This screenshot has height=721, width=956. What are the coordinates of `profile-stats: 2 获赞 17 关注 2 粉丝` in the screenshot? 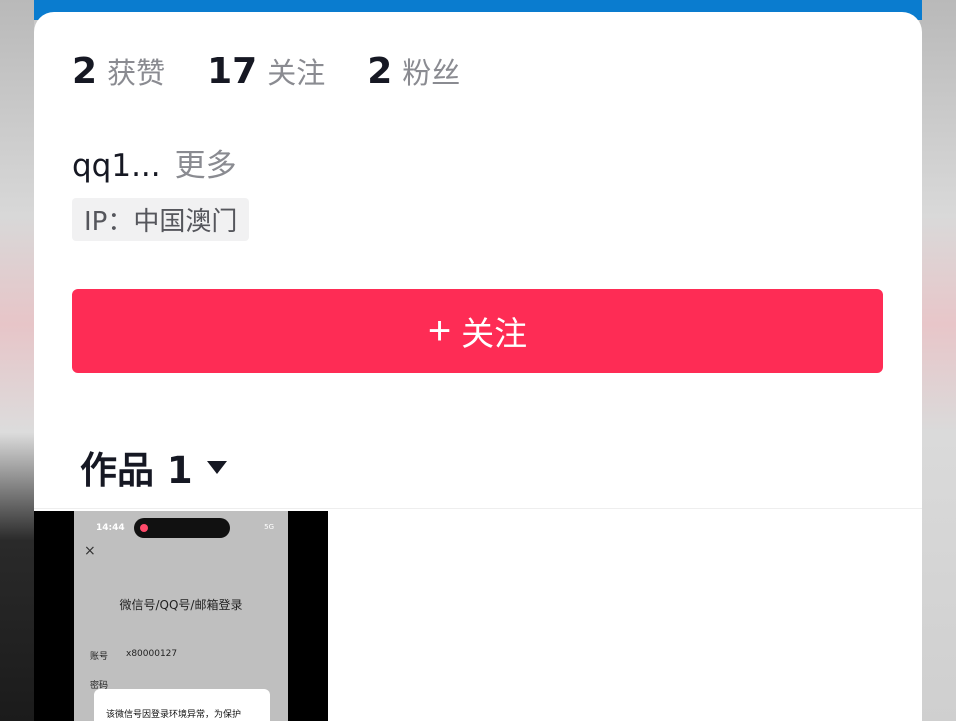 It's located at (287, 71).